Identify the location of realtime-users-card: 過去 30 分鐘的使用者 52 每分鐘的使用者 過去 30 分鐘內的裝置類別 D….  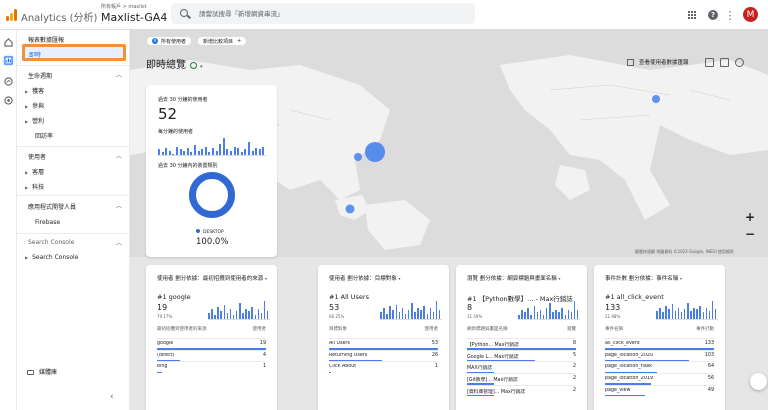
(211, 171).